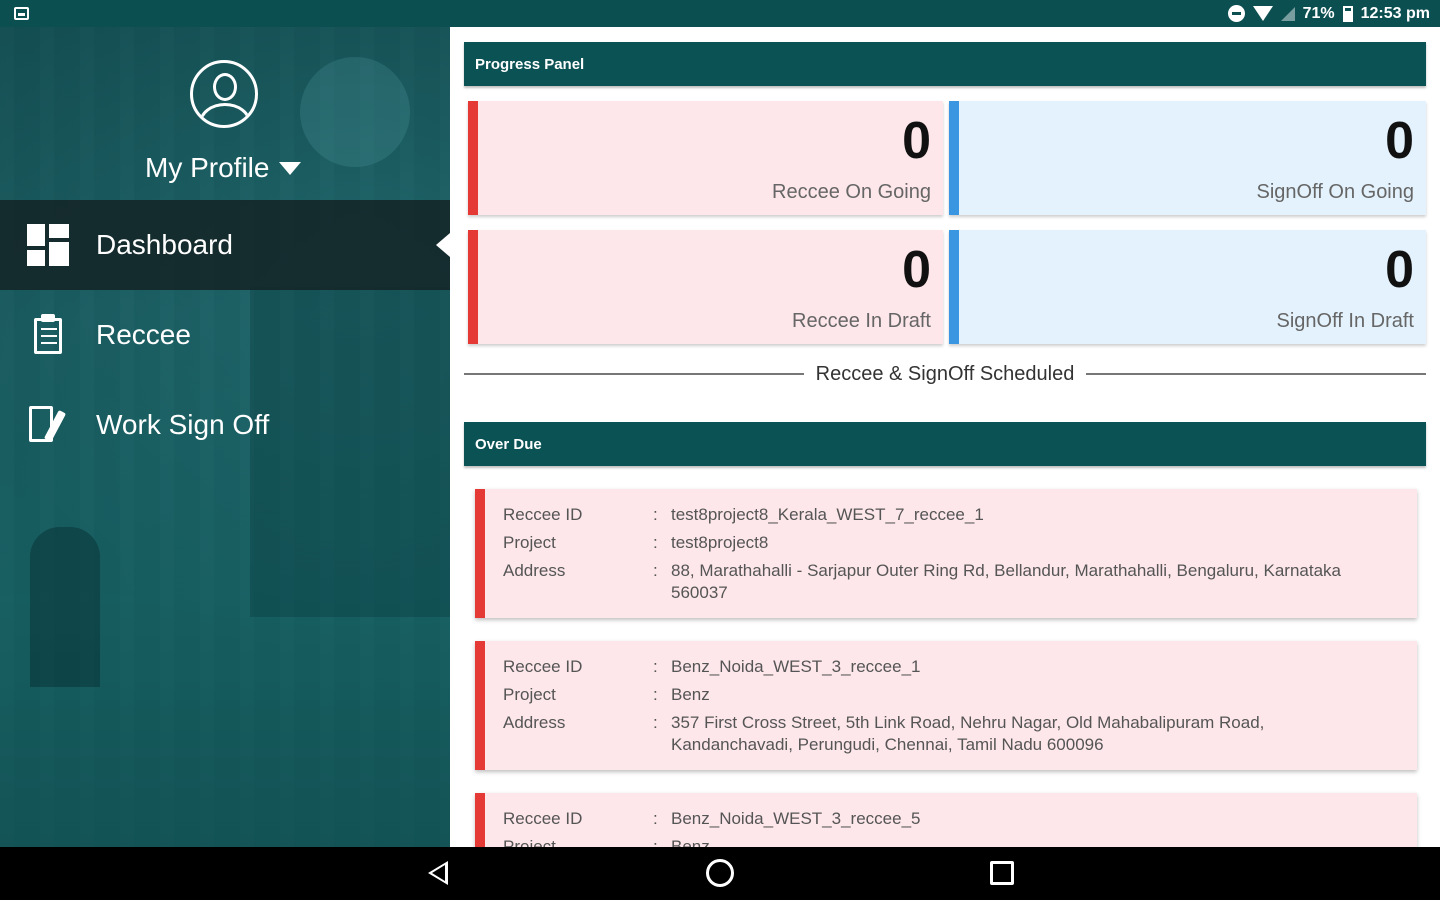 The width and height of the screenshot is (1440, 900). Describe the element at coordinates (705, 287) in the screenshot. I see `stat-card-reccee-draft: 0 Reccee In Draft` at that location.